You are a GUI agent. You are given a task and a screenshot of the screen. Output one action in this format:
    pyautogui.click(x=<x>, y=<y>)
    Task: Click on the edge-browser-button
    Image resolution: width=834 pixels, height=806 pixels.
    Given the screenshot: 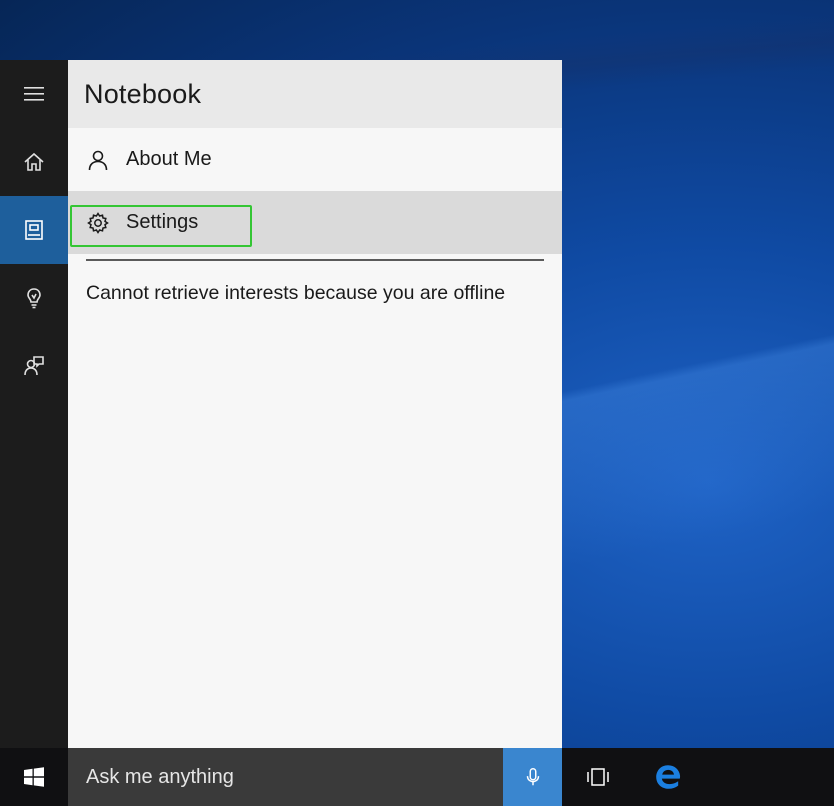 What is the action you would take?
    pyautogui.click(x=668, y=777)
    